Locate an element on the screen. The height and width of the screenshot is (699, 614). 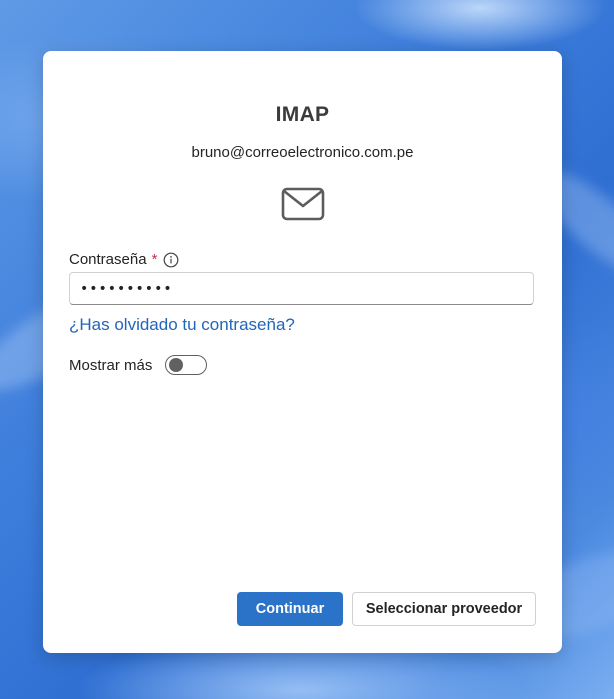
show-more-toggle is located at coordinates (186, 365).